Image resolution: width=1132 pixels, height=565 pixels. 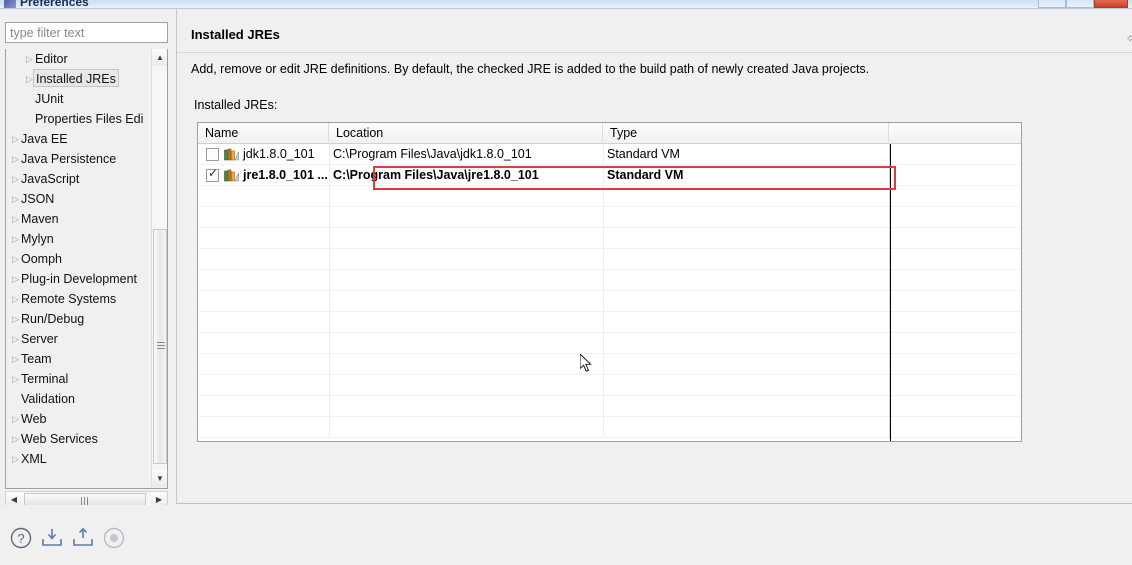 What do you see at coordinates (79, 419) in the screenshot?
I see `sidebar-item-web: ▷ Web` at bounding box center [79, 419].